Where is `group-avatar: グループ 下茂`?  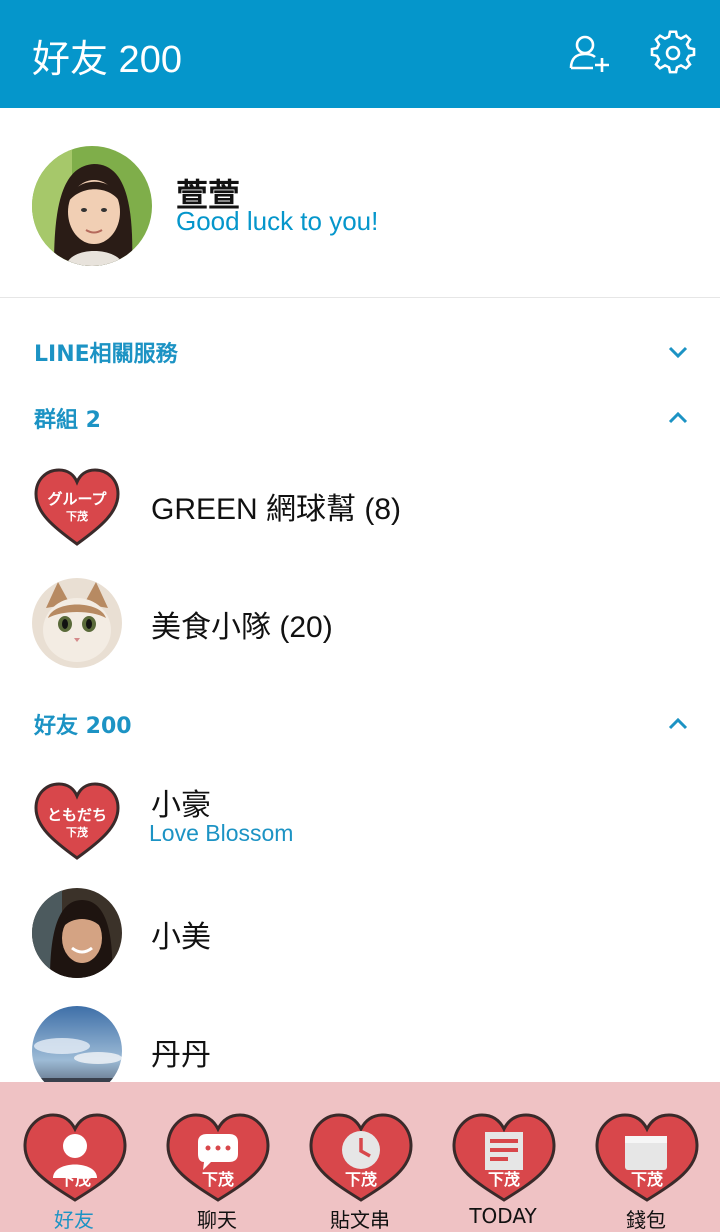
group-avatar: グループ 下茂 is located at coordinates (77, 505).